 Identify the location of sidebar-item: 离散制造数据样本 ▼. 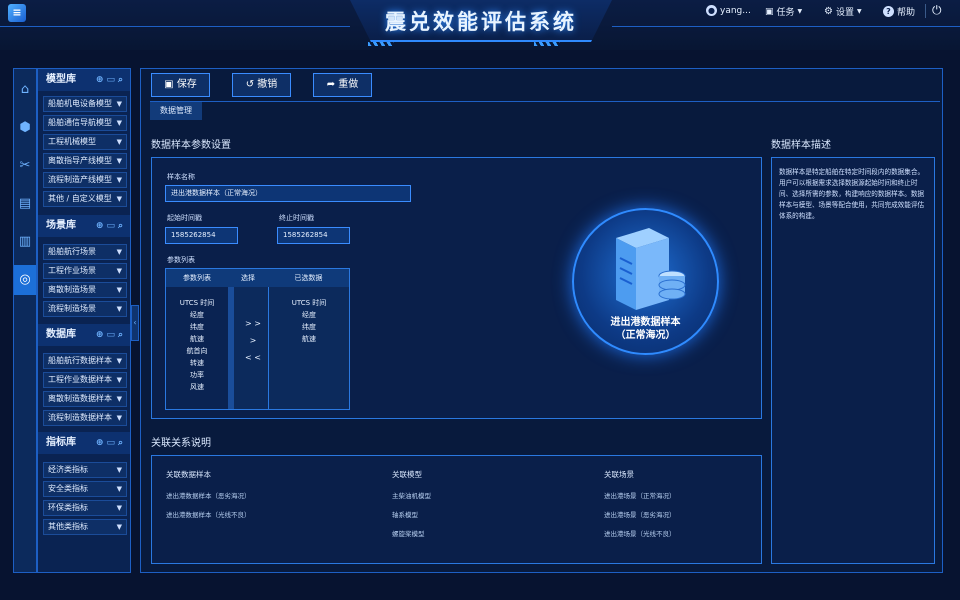
(85, 399).